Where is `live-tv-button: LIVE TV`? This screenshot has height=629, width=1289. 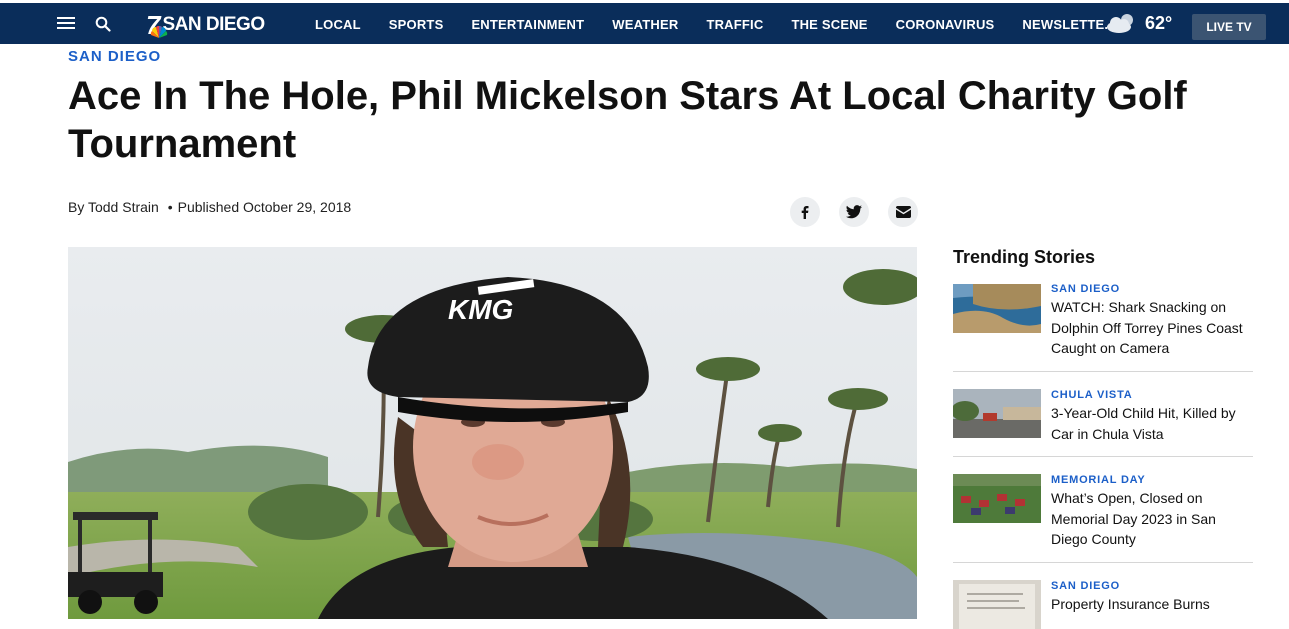
live-tv-button: LIVE TV is located at coordinates (1229, 27).